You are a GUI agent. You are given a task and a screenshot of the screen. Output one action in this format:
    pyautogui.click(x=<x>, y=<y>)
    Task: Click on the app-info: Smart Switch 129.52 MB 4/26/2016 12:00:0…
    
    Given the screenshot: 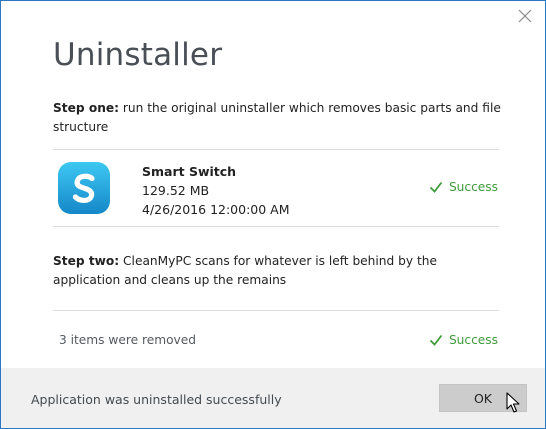 What is the action you would take?
    pyautogui.click(x=216, y=190)
    